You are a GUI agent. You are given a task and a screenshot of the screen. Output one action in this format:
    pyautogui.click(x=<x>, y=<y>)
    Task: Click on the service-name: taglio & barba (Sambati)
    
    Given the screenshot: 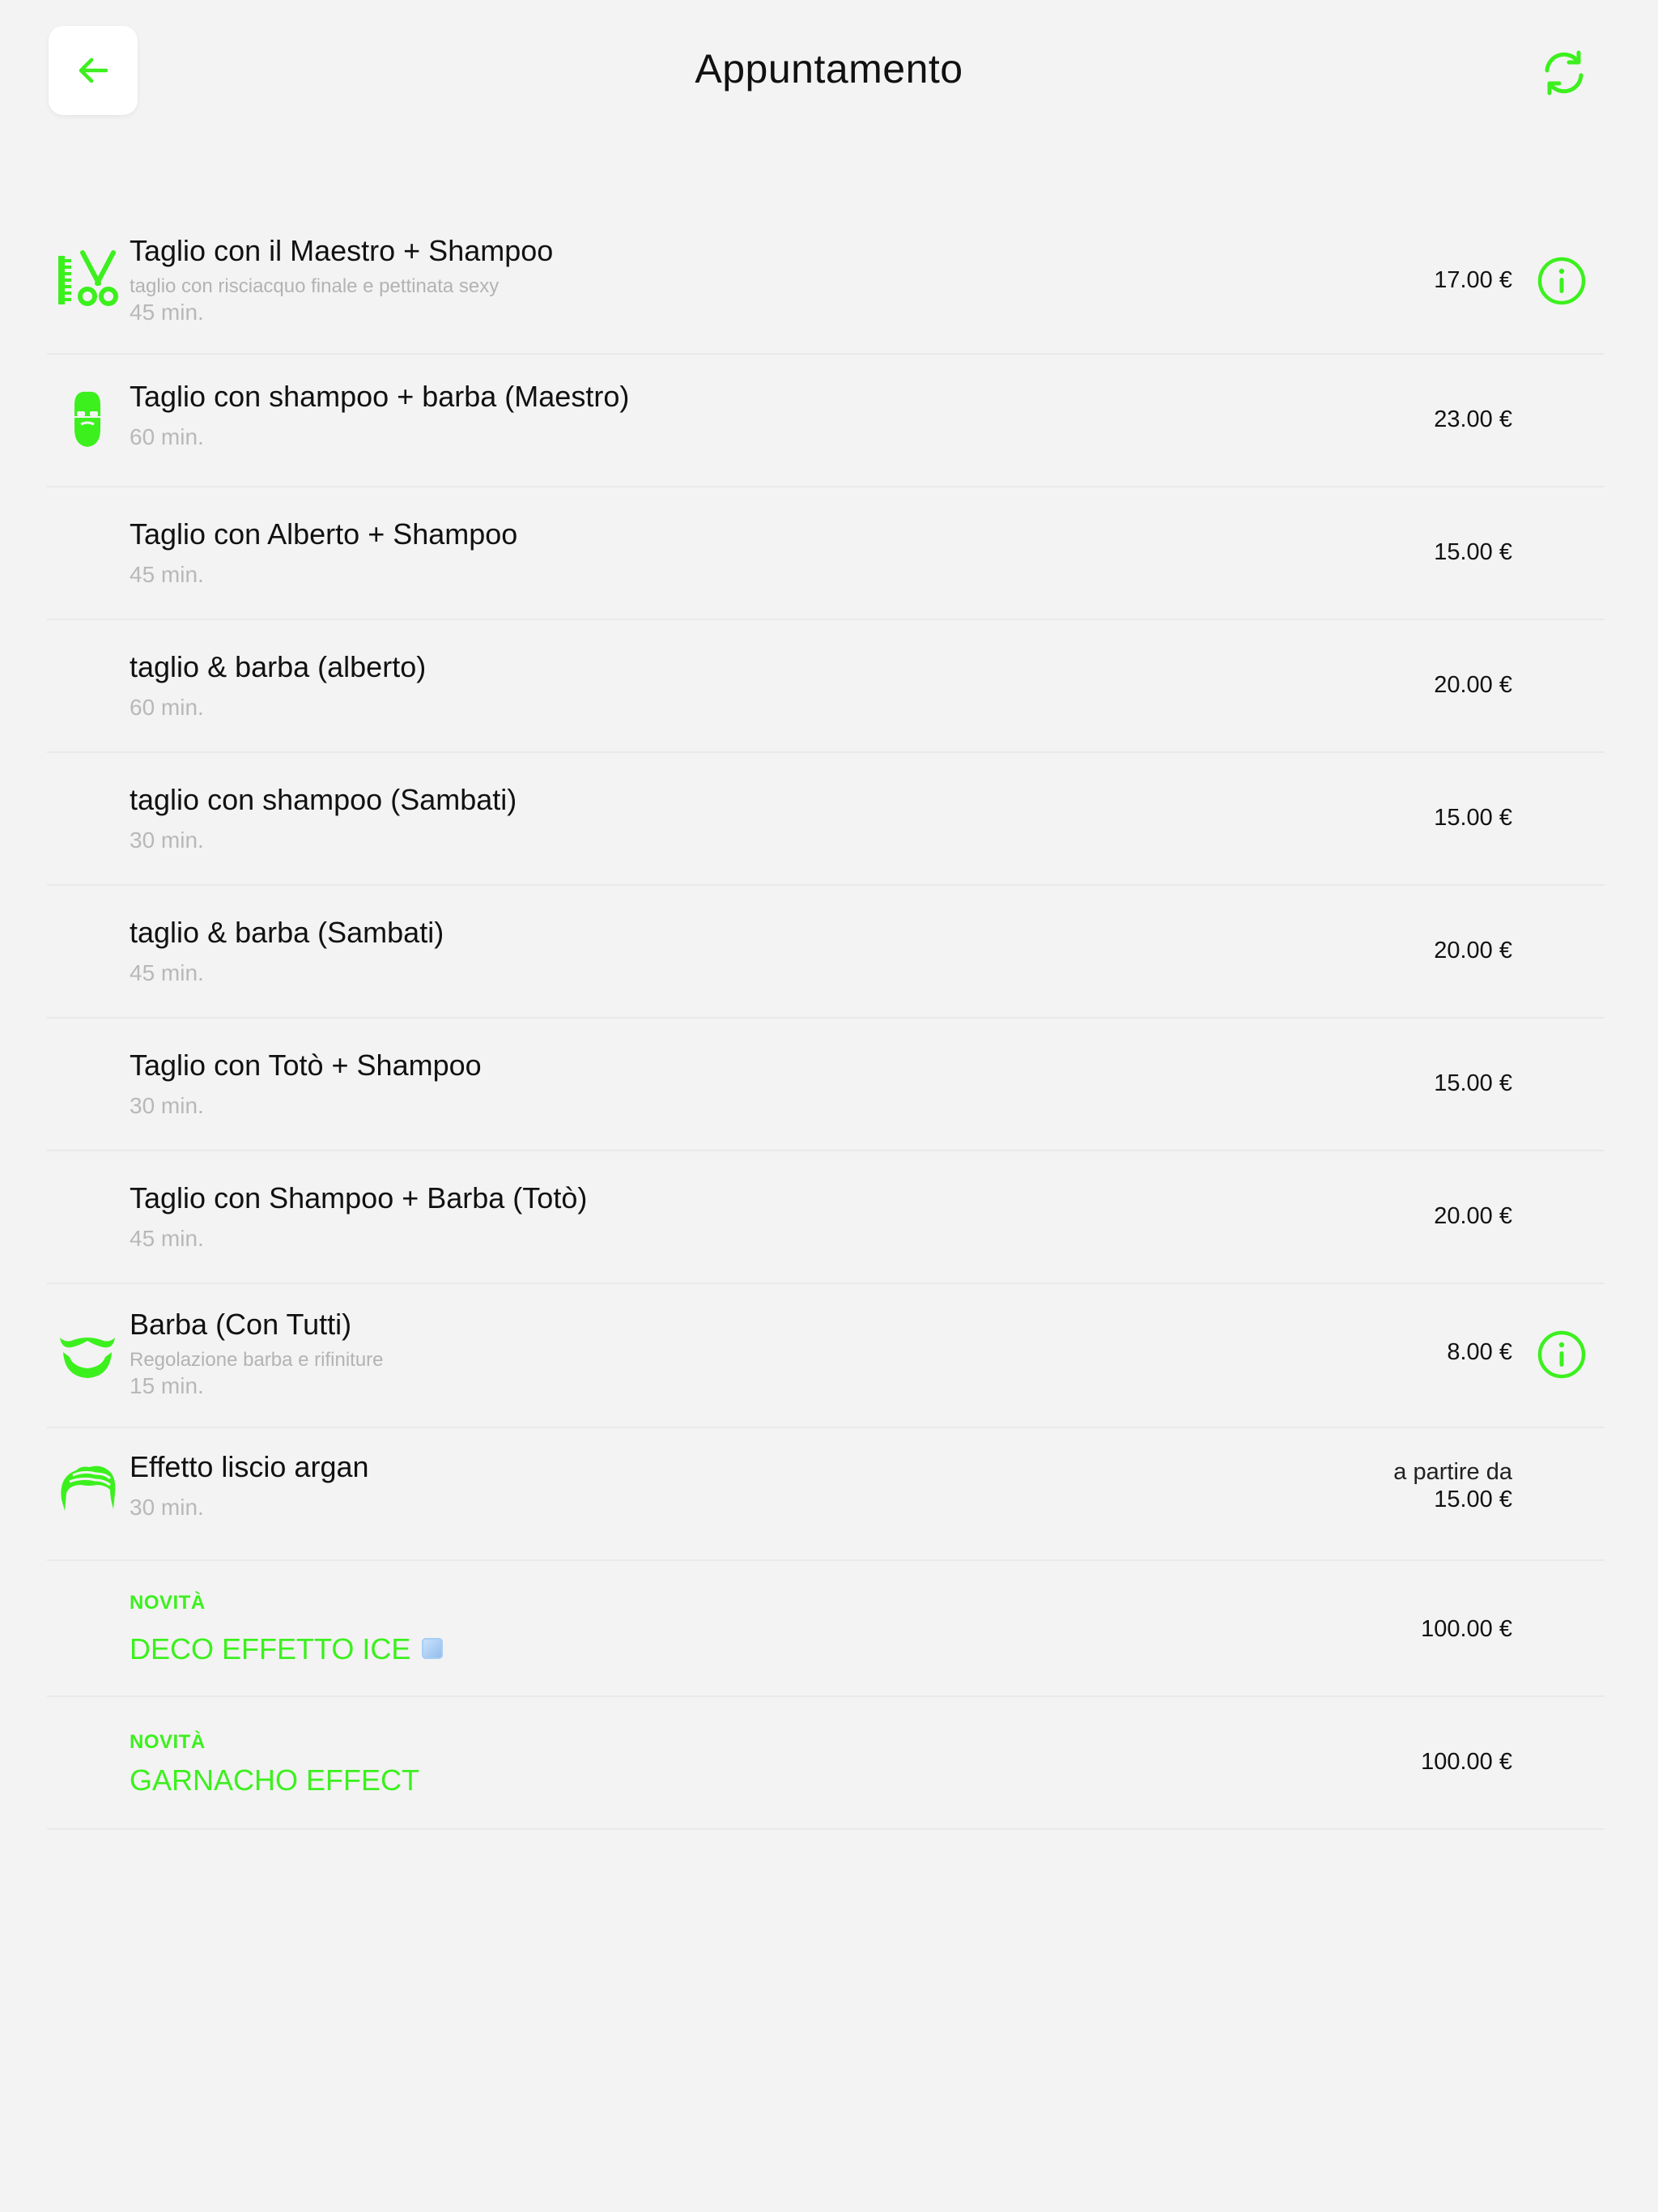 What is the action you would take?
    pyautogui.click(x=287, y=933)
    